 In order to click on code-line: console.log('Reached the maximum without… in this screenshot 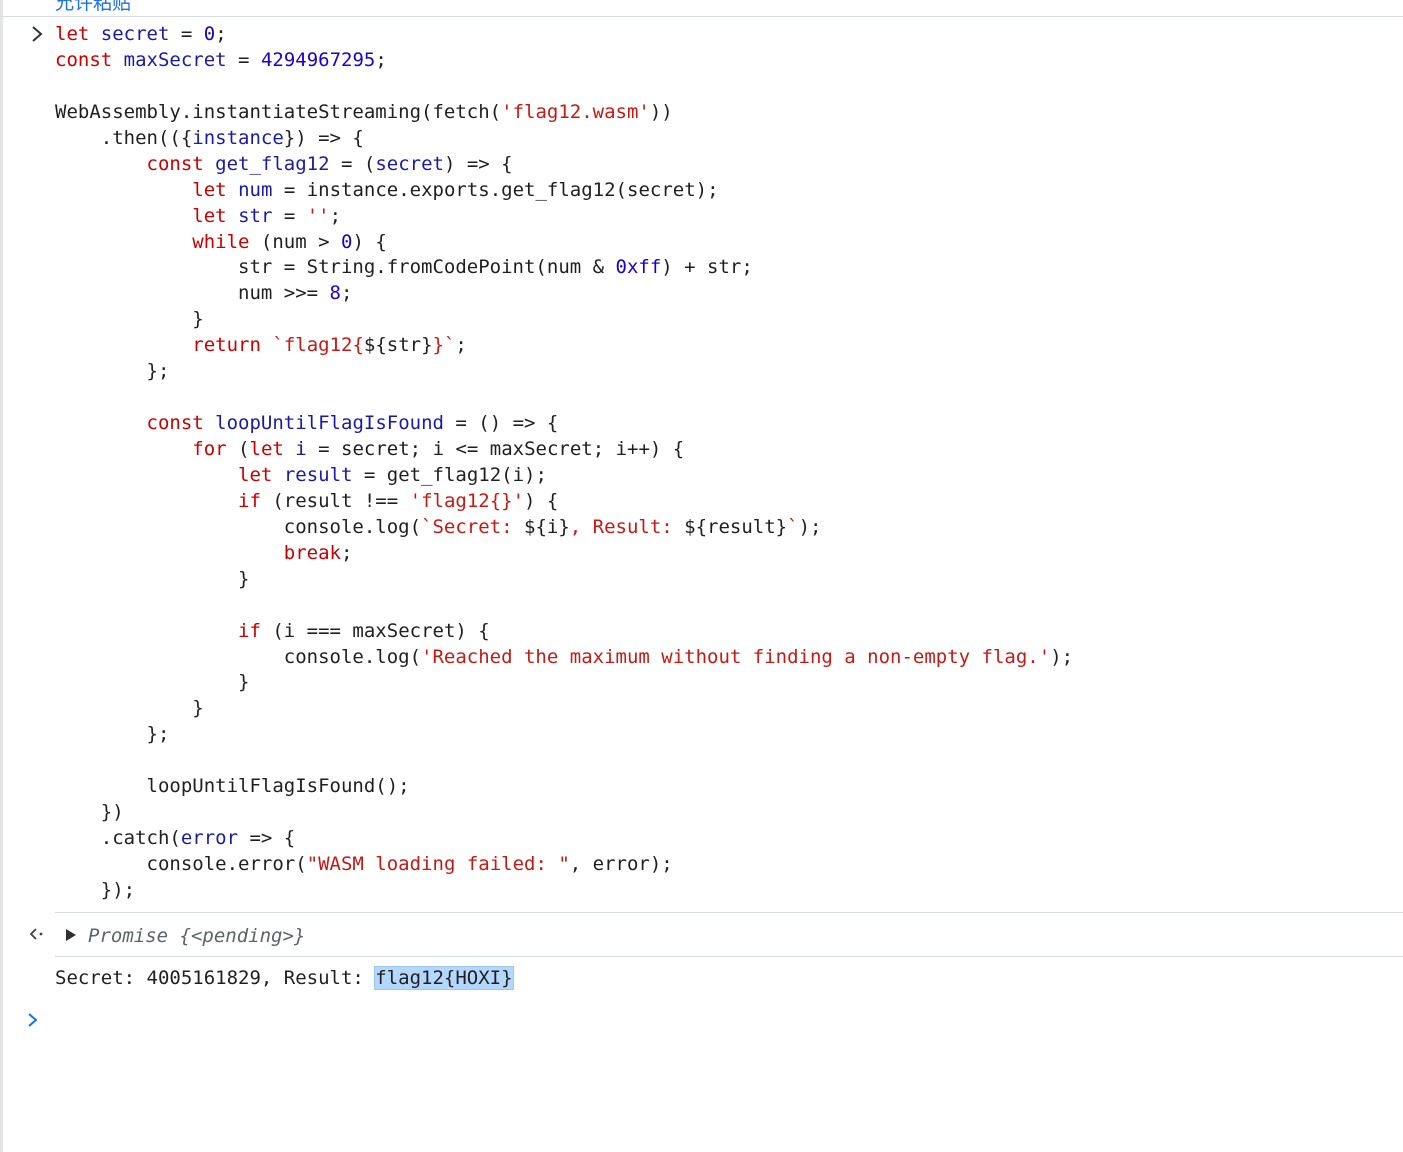, I will do `click(564, 658)`.